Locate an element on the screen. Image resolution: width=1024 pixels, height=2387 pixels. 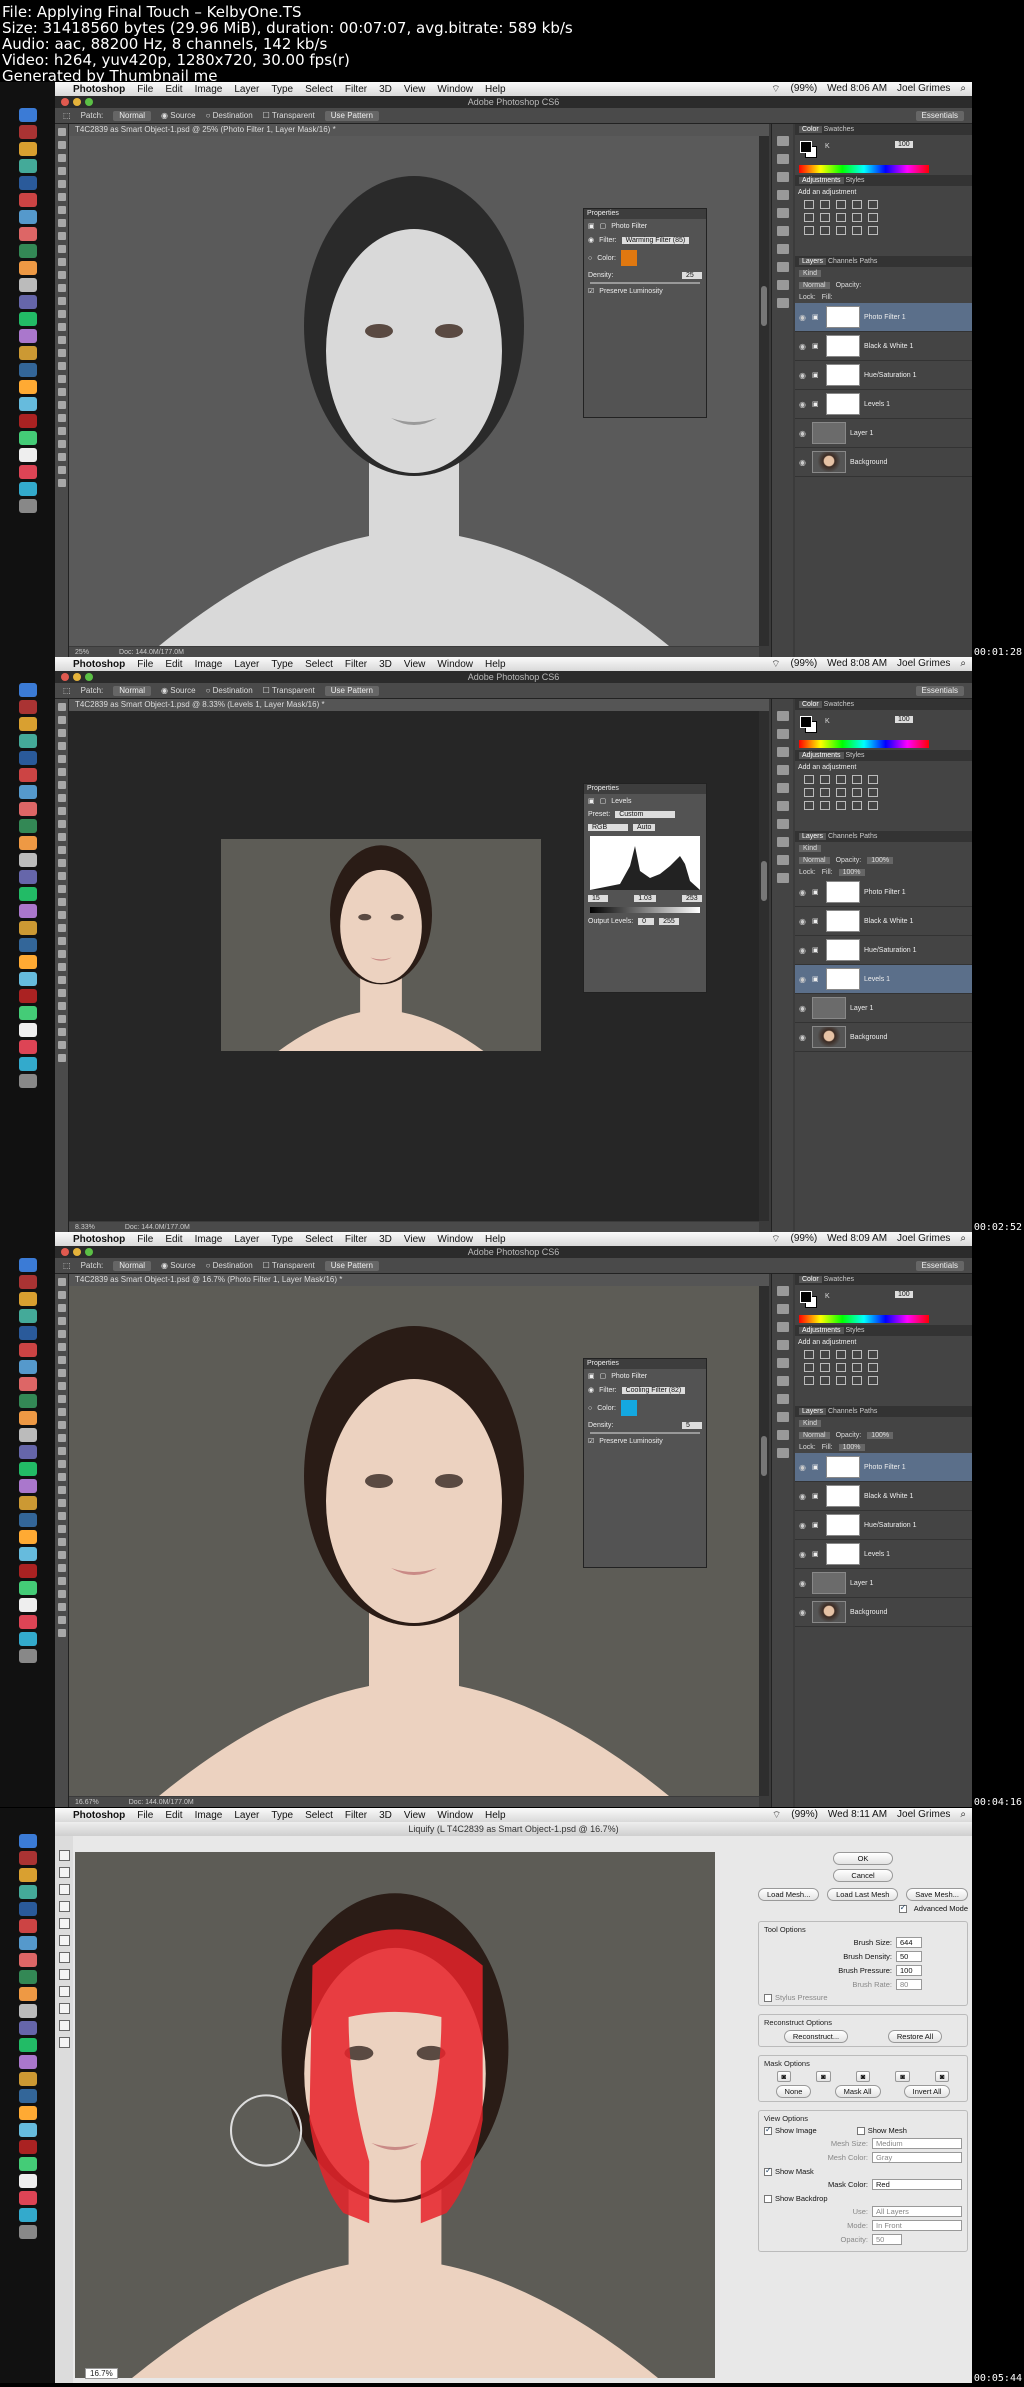
tab-channels: Channels Paths is located at coordinates (851, 836).